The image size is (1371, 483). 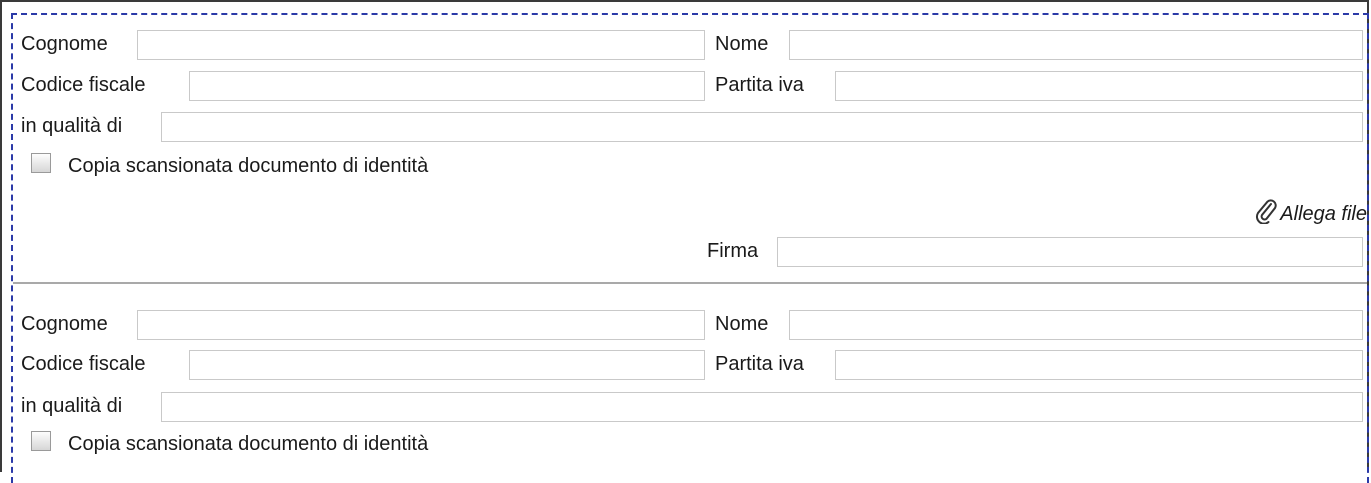 I want to click on attach-file-link: Allega file, so click(x=1310, y=214).